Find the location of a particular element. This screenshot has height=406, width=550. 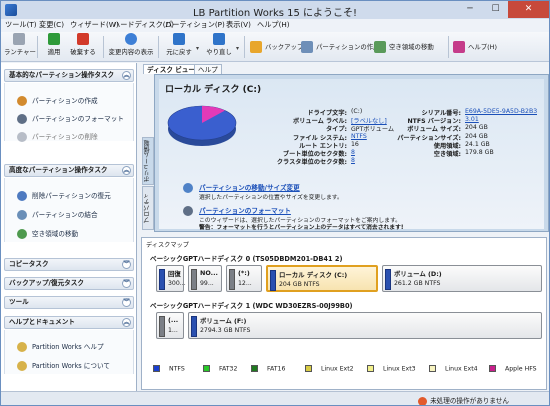

discard-button: 破棄する is located at coordinates (83, 47).